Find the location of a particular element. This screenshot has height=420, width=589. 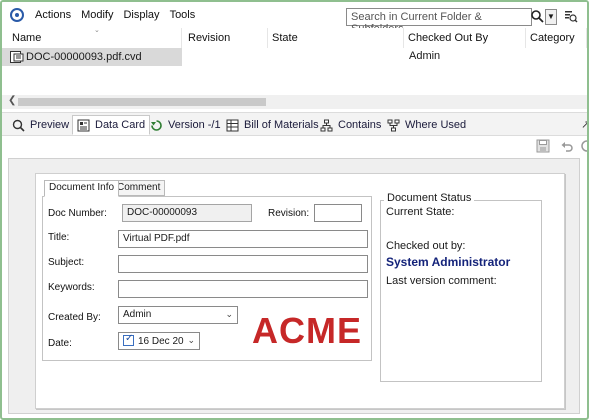

tab-contains: Contains is located at coordinates (350, 125).